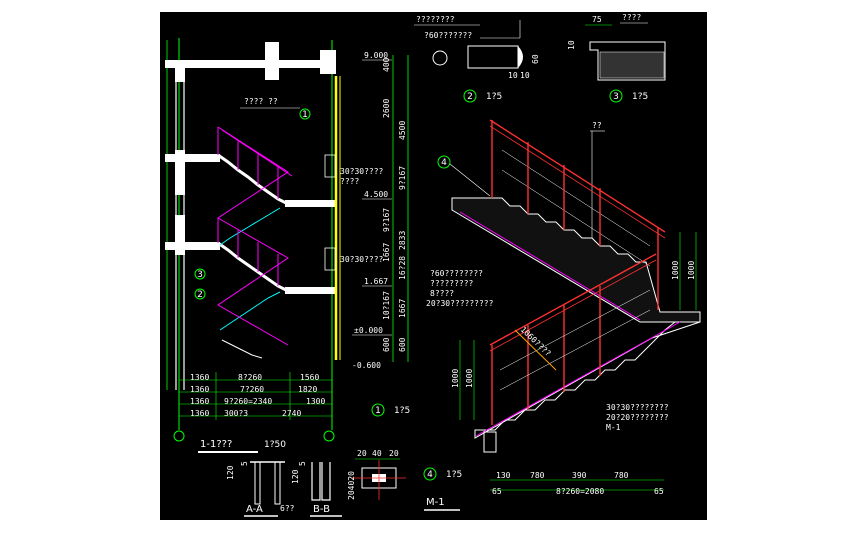  I want to click on iso-balloon-number: 4, so click(444, 163).